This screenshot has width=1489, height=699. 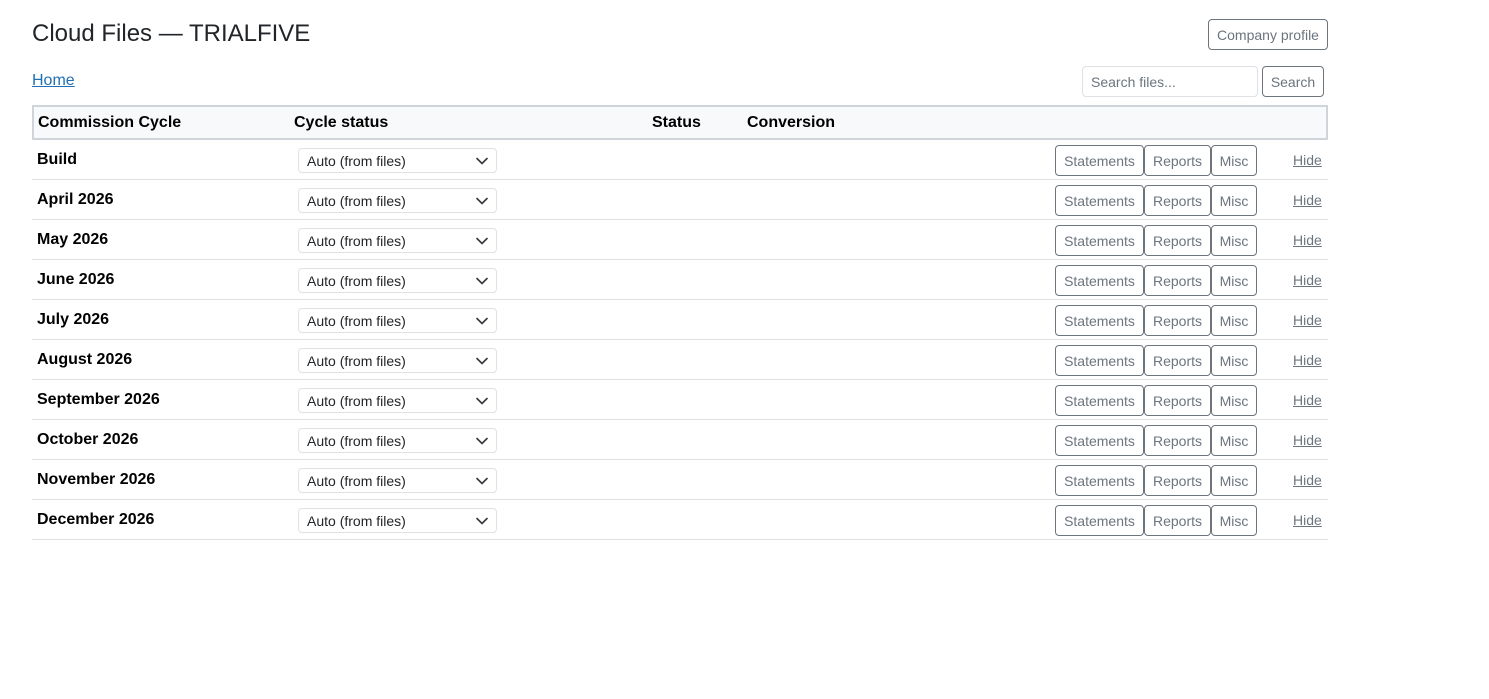 What do you see at coordinates (73, 319) in the screenshot?
I see `cycle-name: July 2026` at bounding box center [73, 319].